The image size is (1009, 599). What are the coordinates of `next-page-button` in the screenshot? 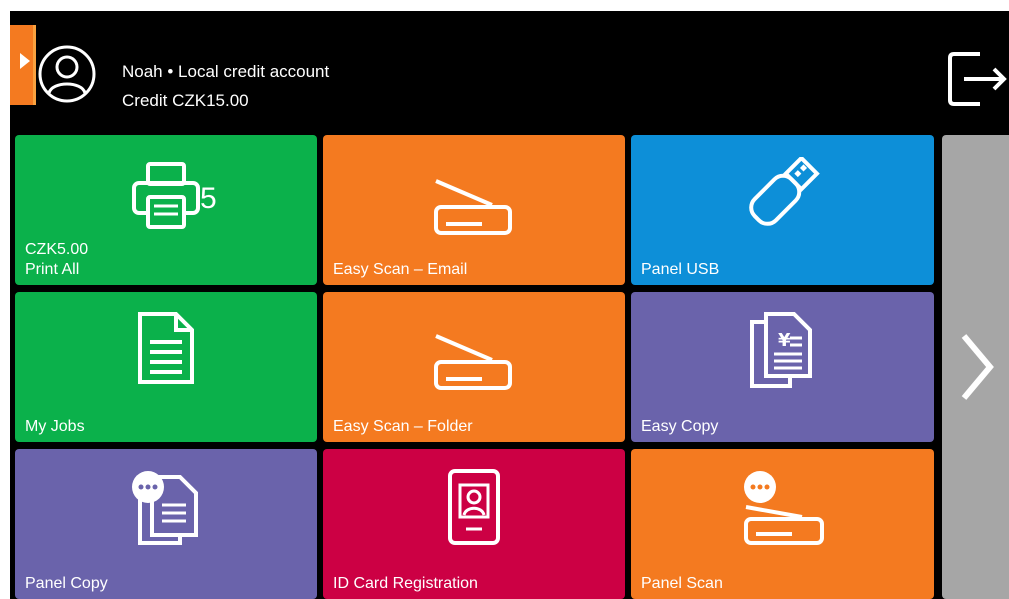 It's located at (975, 367).